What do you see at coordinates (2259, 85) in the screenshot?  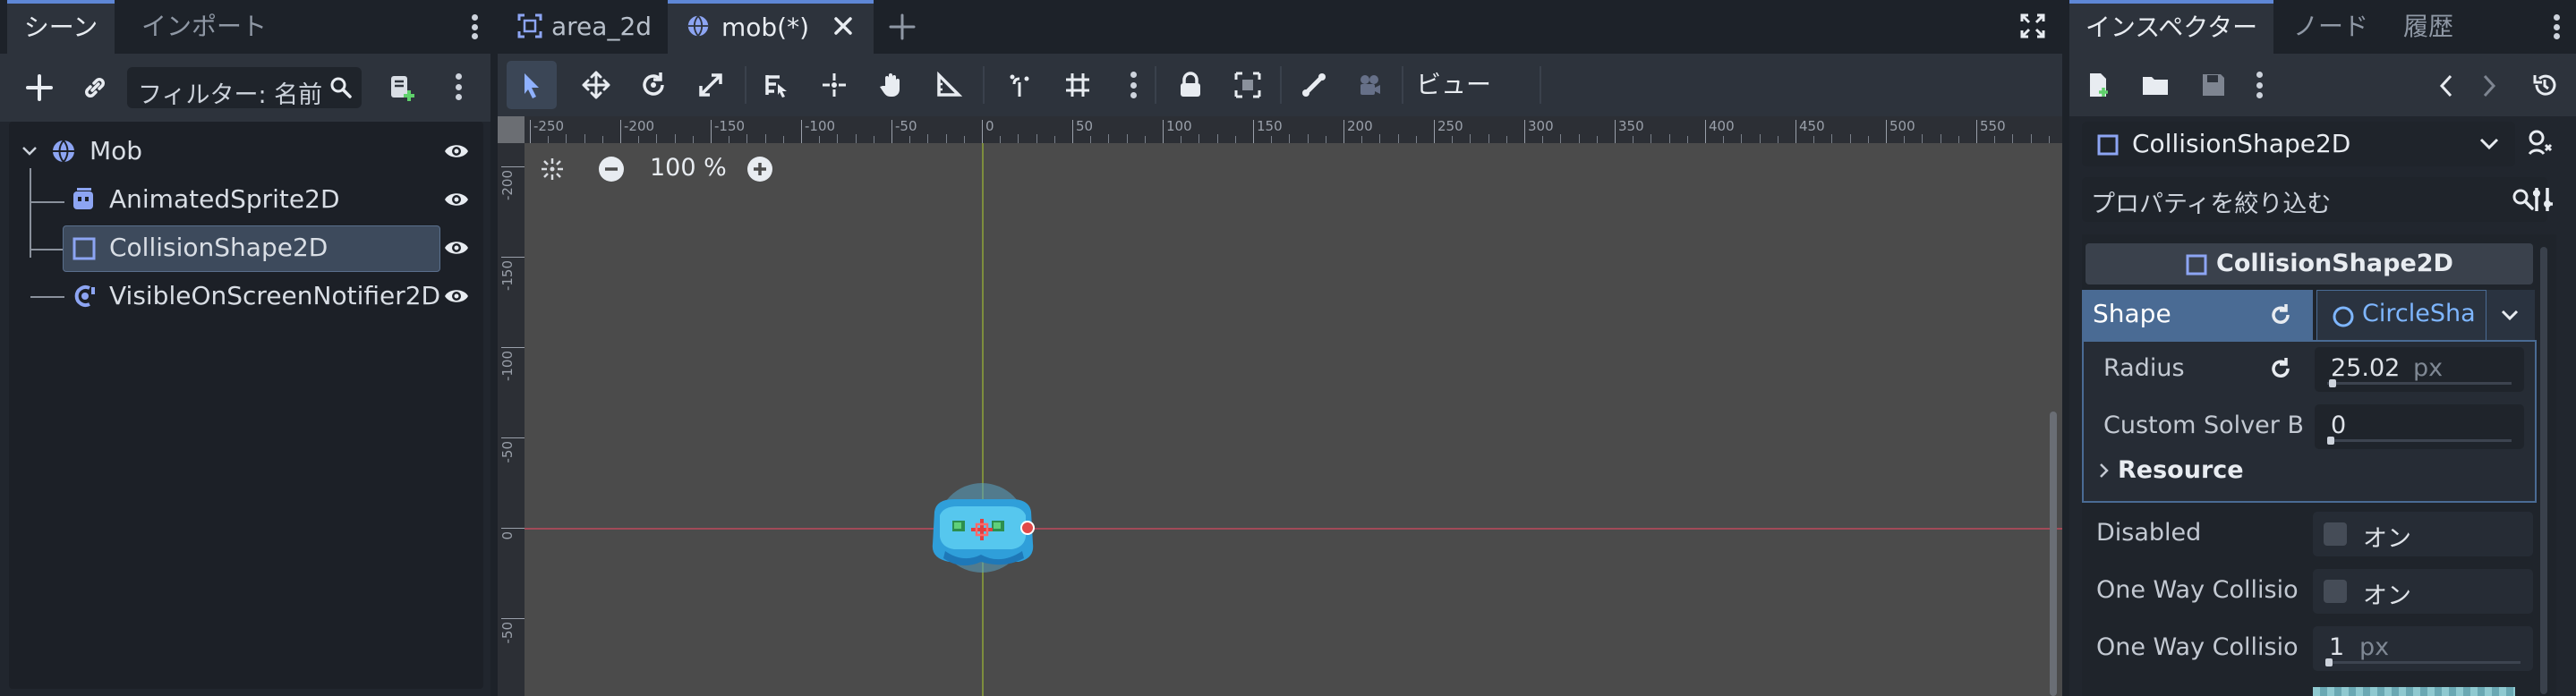 I see `resource-menu-icon` at bounding box center [2259, 85].